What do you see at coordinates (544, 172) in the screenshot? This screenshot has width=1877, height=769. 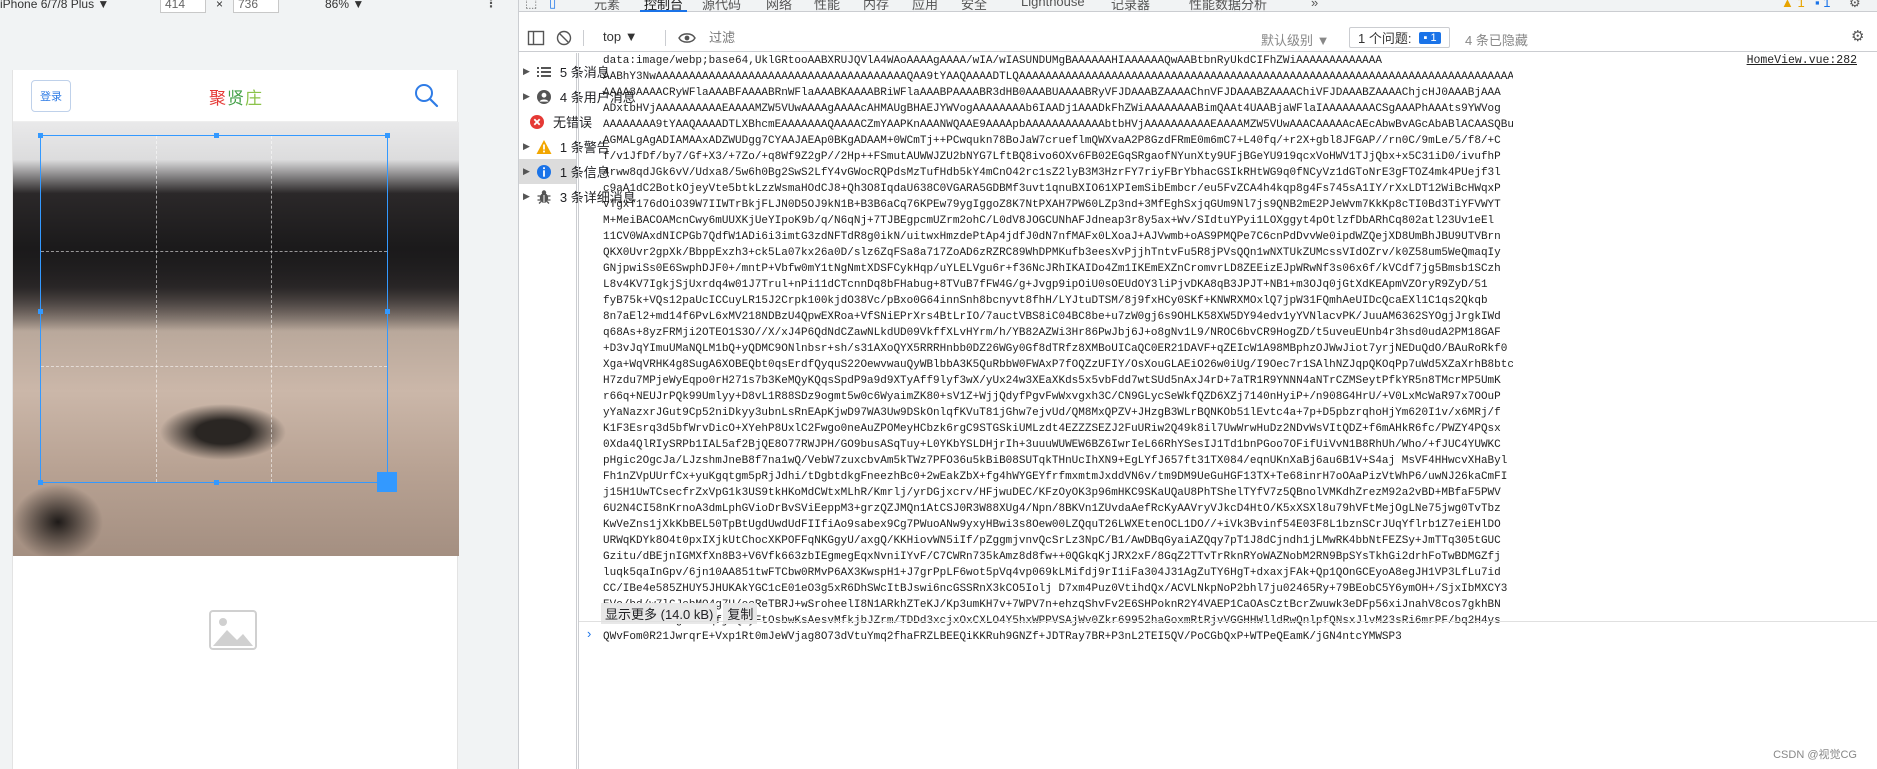 I see `info-icon` at bounding box center [544, 172].